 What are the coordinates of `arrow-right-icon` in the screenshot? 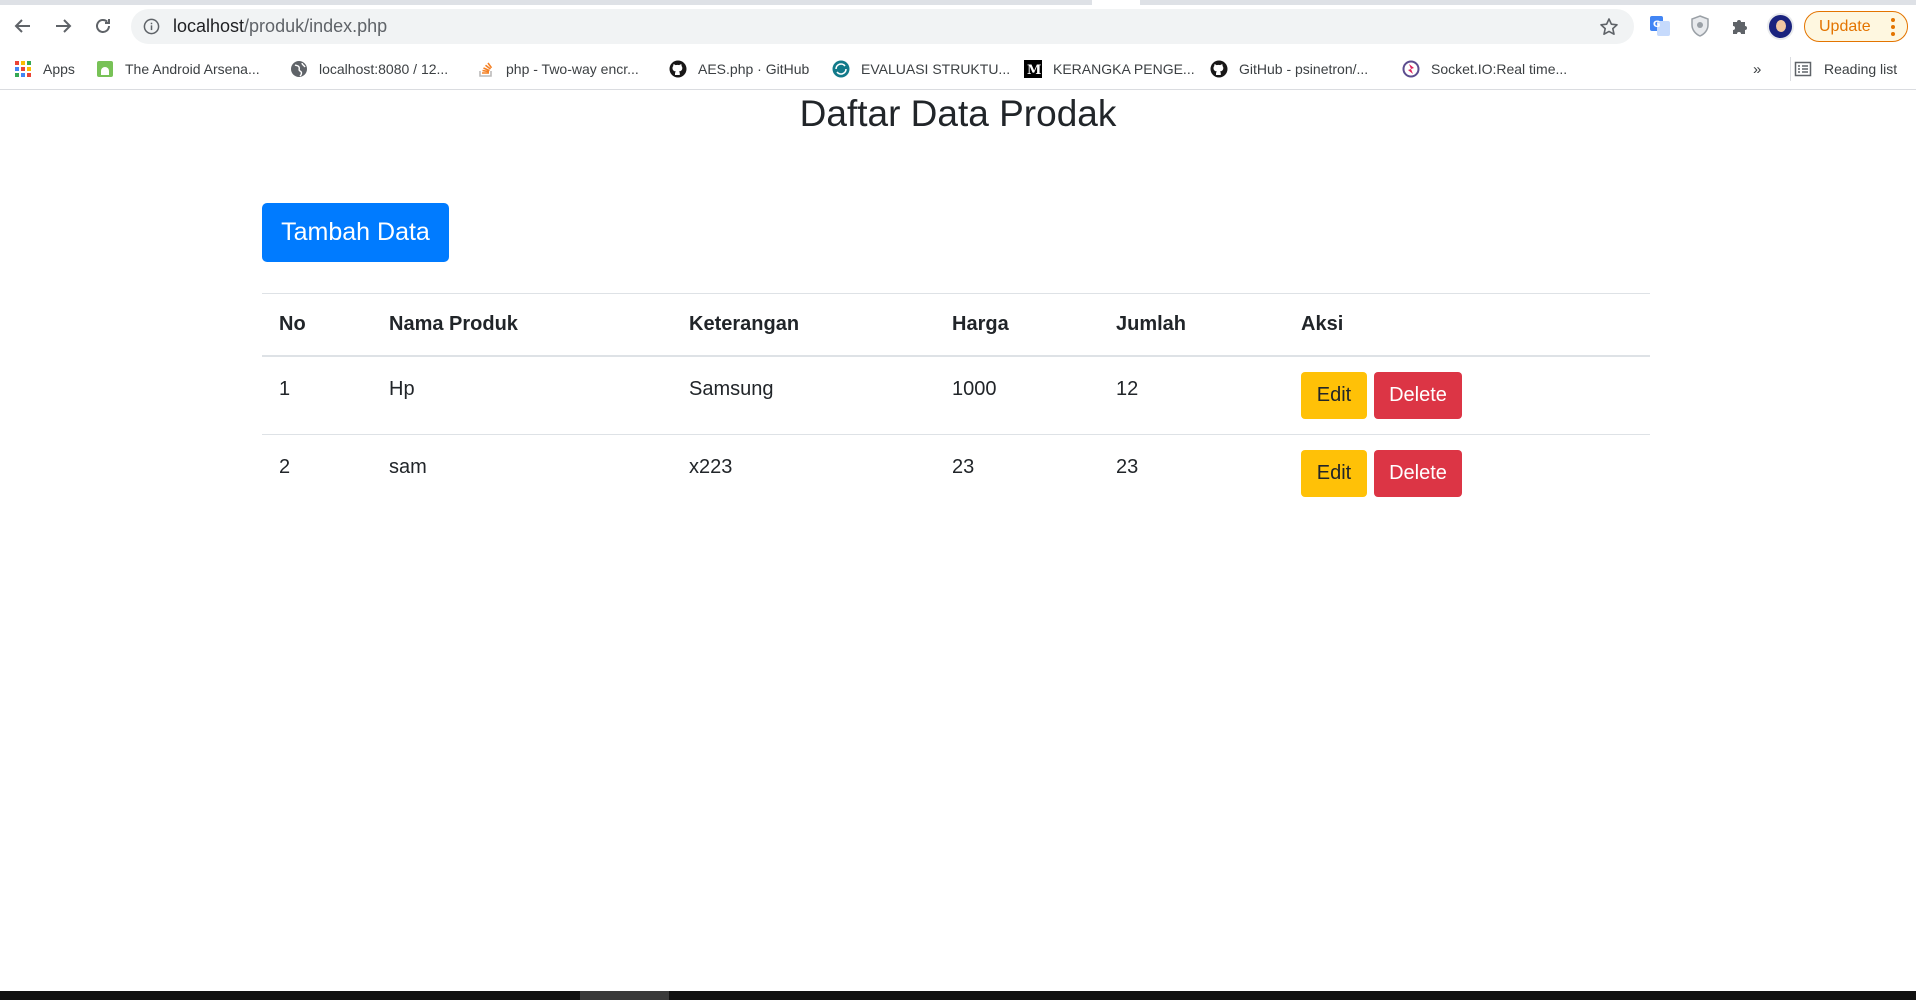 It's located at (64, 26).